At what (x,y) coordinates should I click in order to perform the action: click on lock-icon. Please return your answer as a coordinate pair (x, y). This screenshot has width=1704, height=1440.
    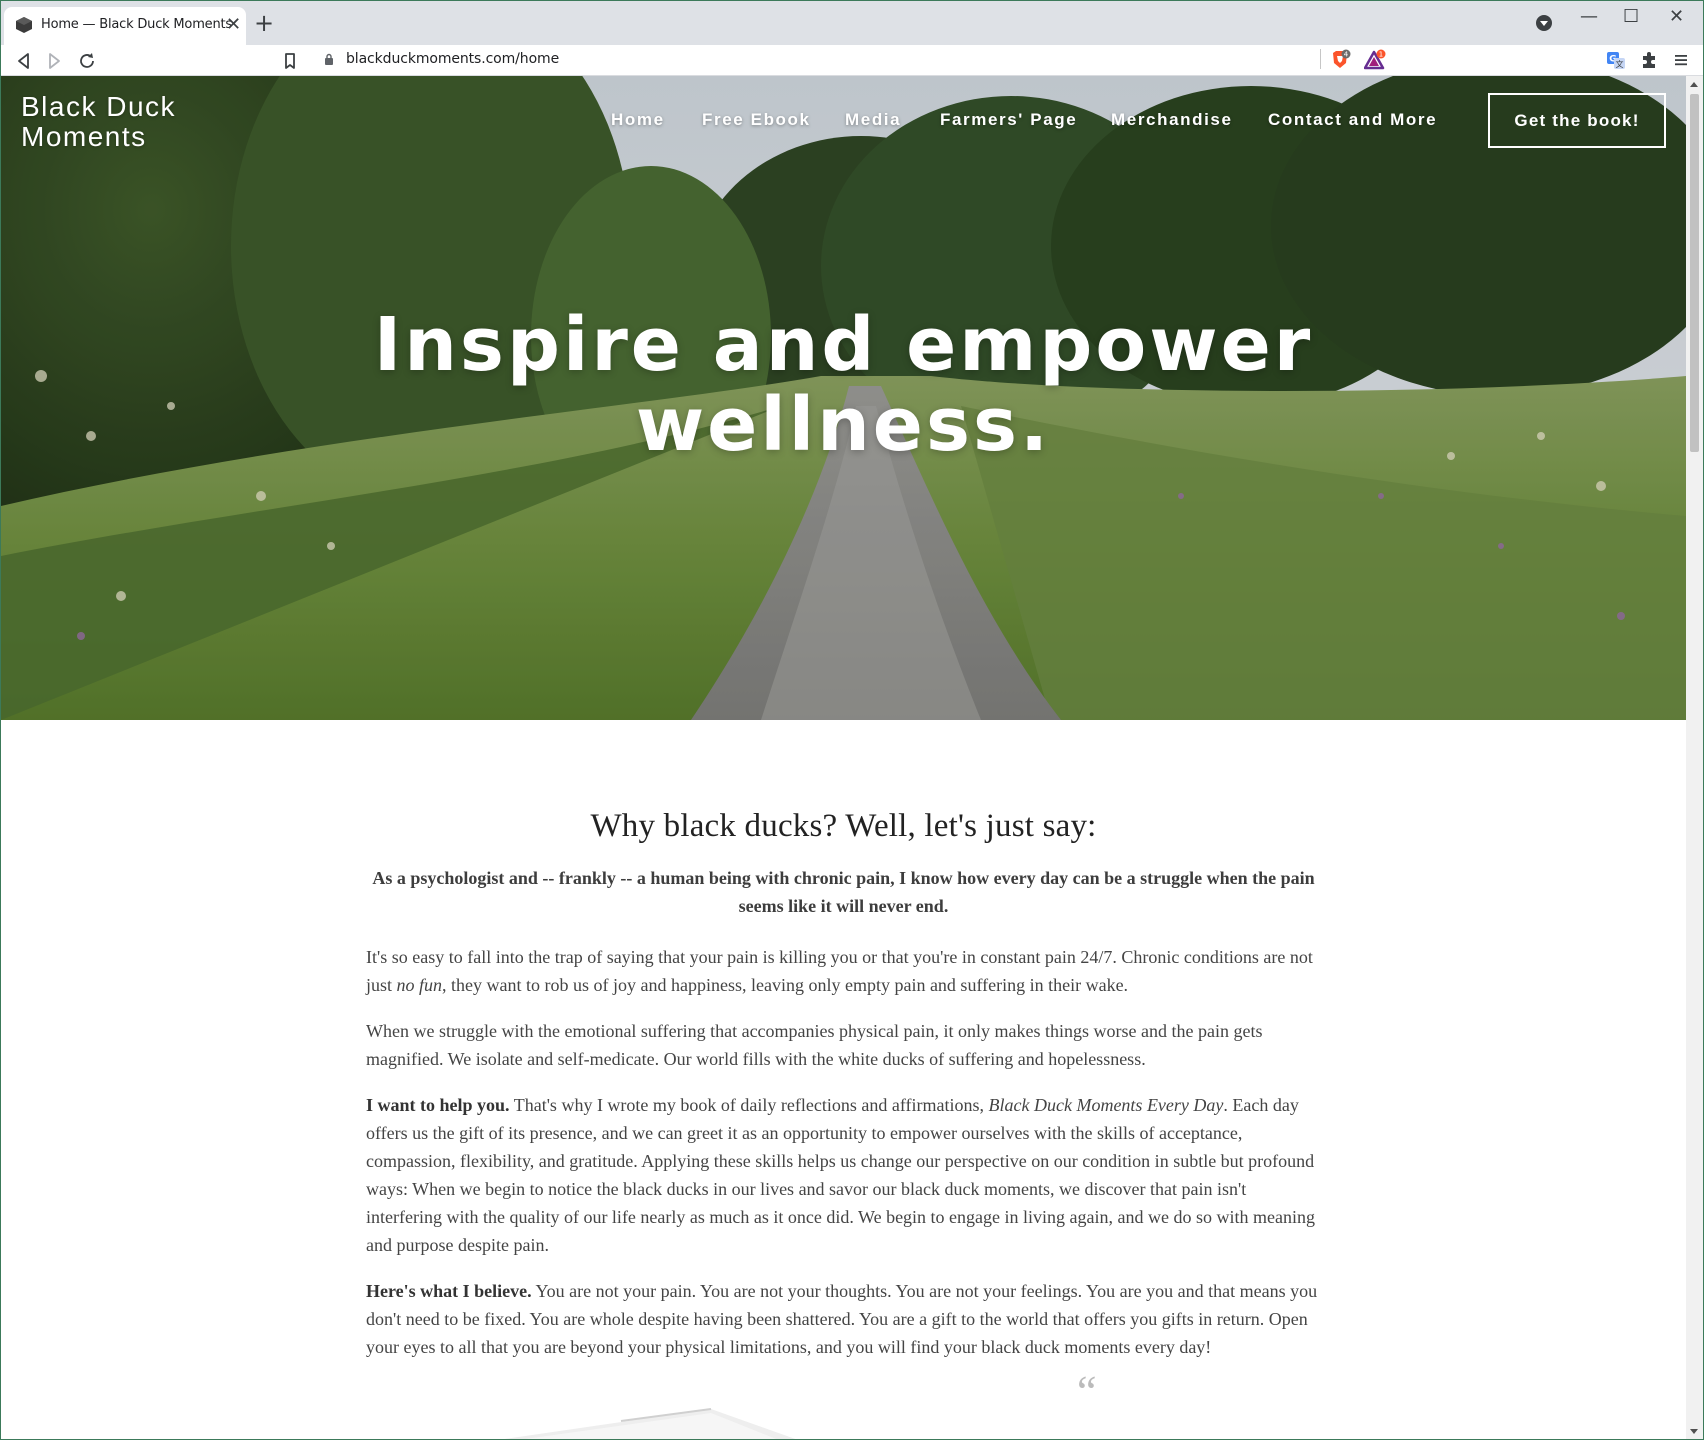
    Looking at the image, I should click on (329, 59).